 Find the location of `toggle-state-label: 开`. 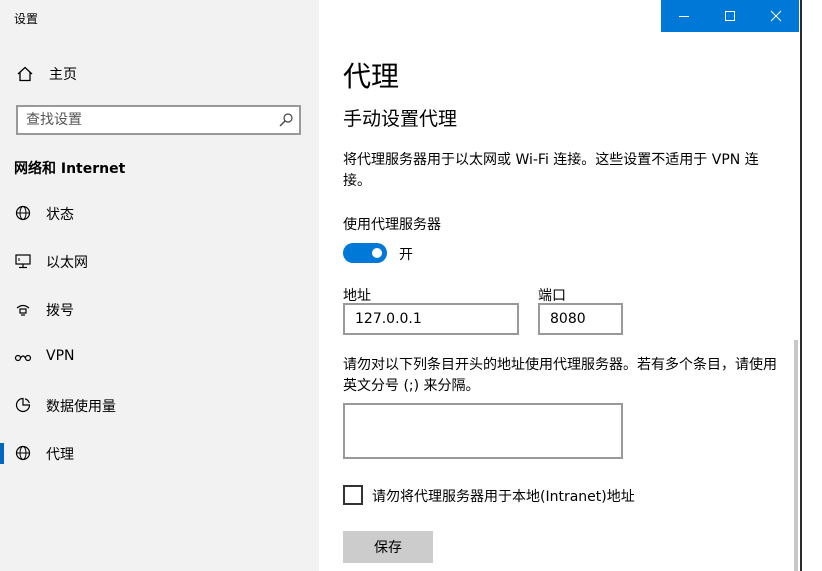

toggle-state-label: 开 is located at coordinates (406, 255).